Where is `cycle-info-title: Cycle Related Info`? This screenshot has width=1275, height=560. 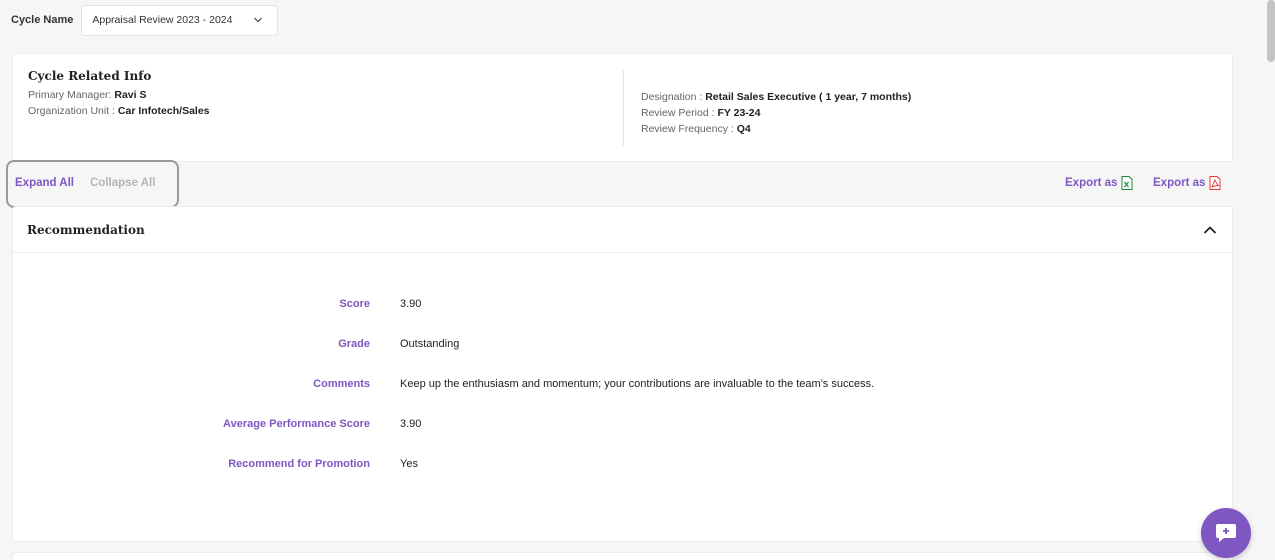 cycle-info-title: Cycle Related Info is located at coordinates (90, 76).